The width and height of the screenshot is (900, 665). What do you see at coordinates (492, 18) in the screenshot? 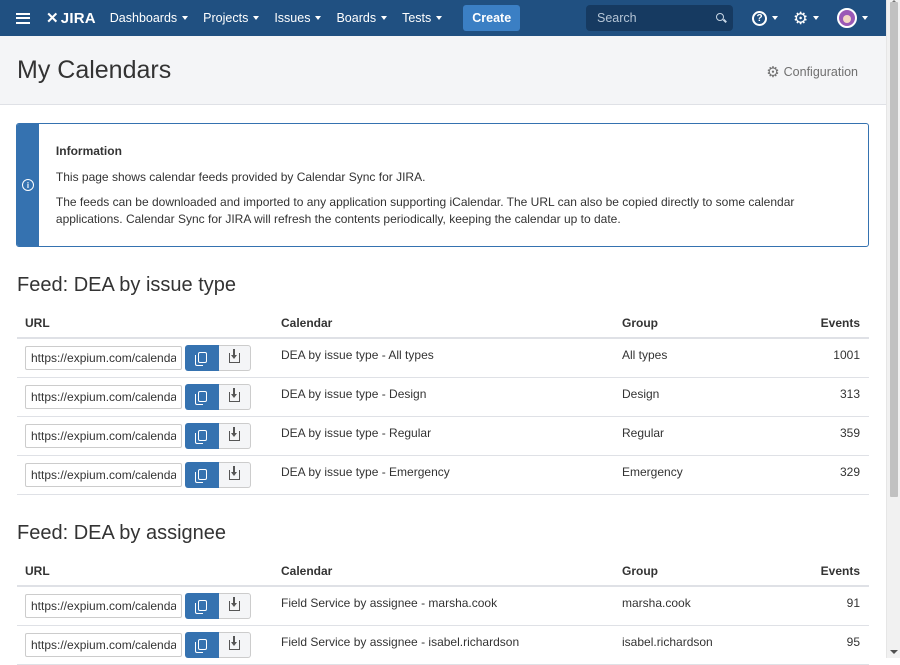
I see `create-button: Create` at bounding box center [492, 18].